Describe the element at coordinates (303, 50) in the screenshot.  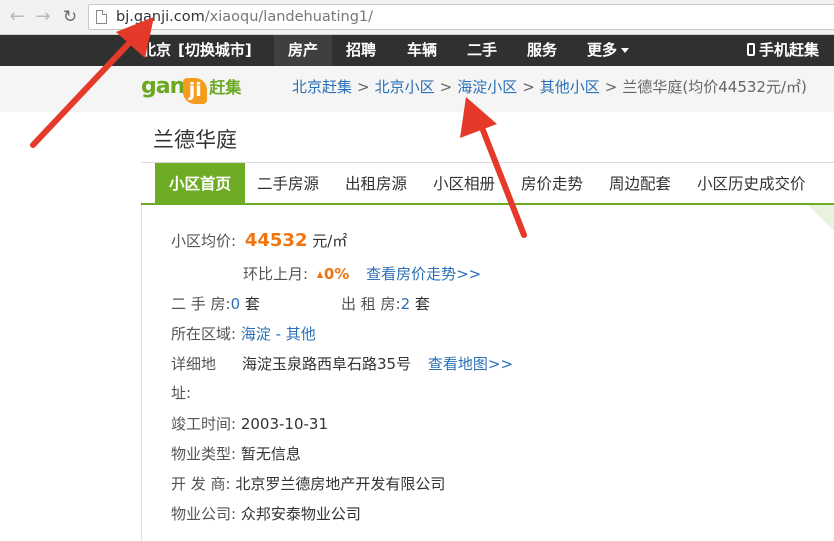
I see `nav-item-house: 房产` at that location.